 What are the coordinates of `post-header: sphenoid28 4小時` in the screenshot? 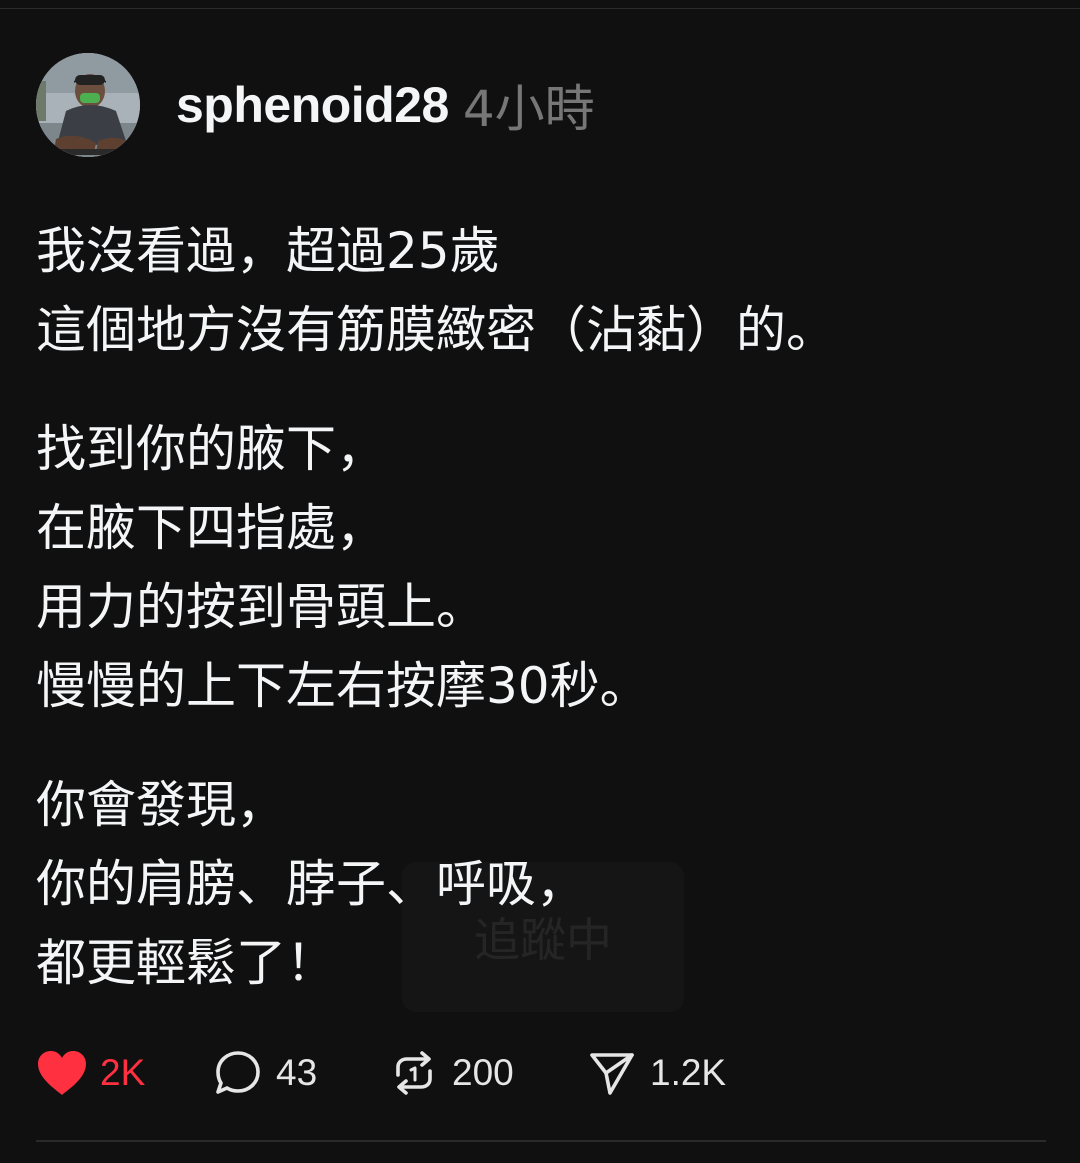 It's located at (315, 105).